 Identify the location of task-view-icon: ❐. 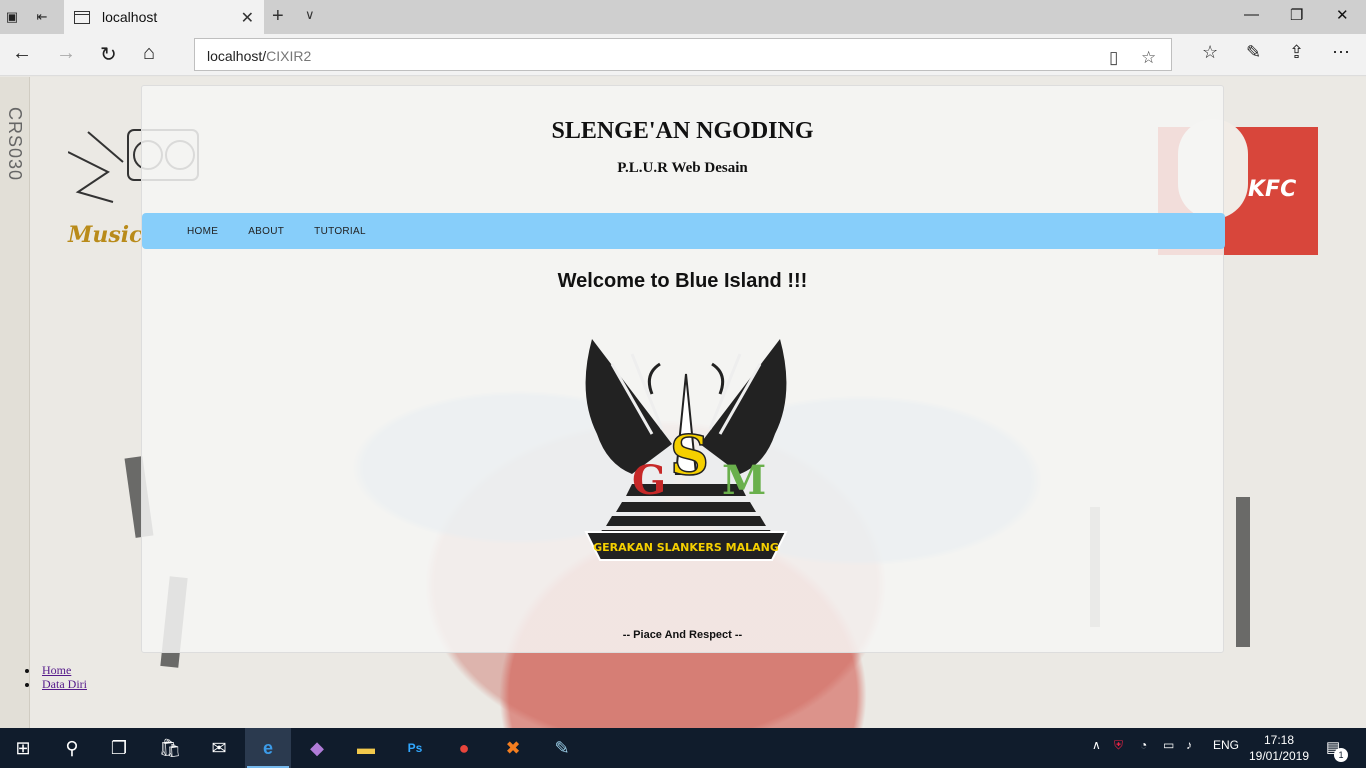
(119, 748).